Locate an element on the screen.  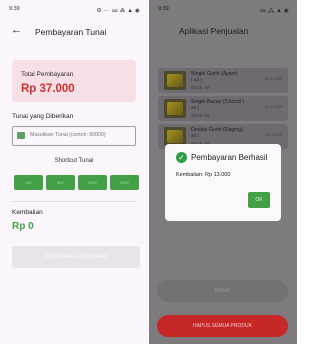
cash-input: Masukkan Tunai (contoh: 50000) is located at coordinates (74, 136).